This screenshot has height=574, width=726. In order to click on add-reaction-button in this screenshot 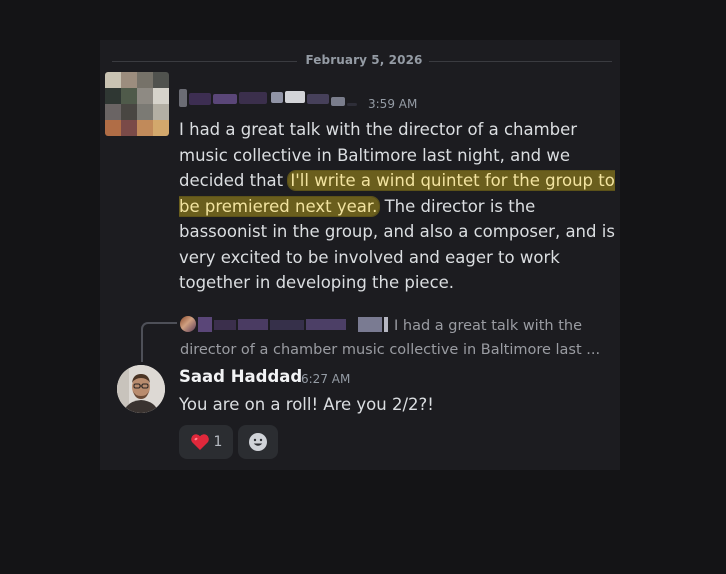, I will do `click(258, 442)`.